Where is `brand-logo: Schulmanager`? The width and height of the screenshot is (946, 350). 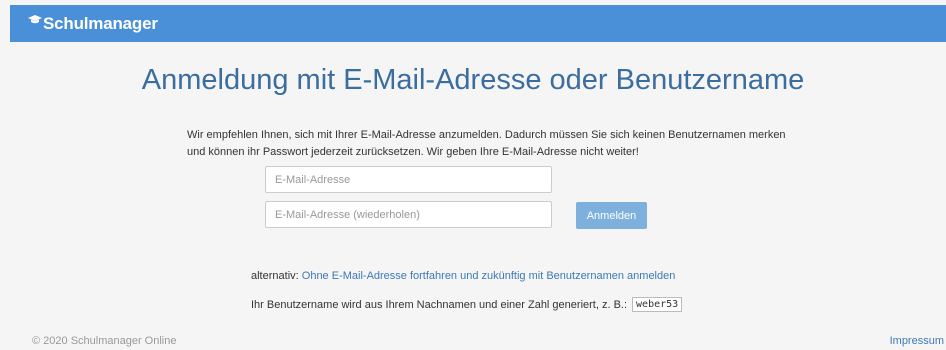 brand-logo: Schulmanager is located at coordinates (93, 24).